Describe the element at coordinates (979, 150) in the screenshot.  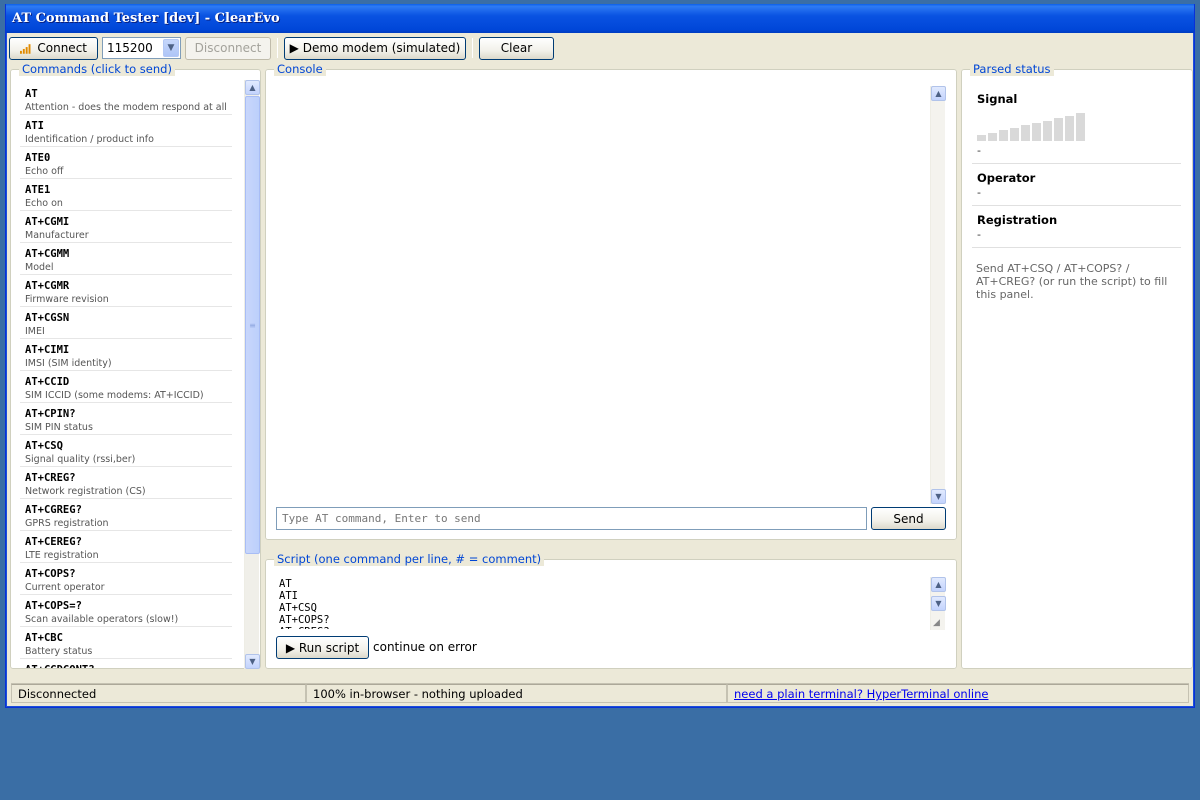
I see `signal-value: -` at that location.